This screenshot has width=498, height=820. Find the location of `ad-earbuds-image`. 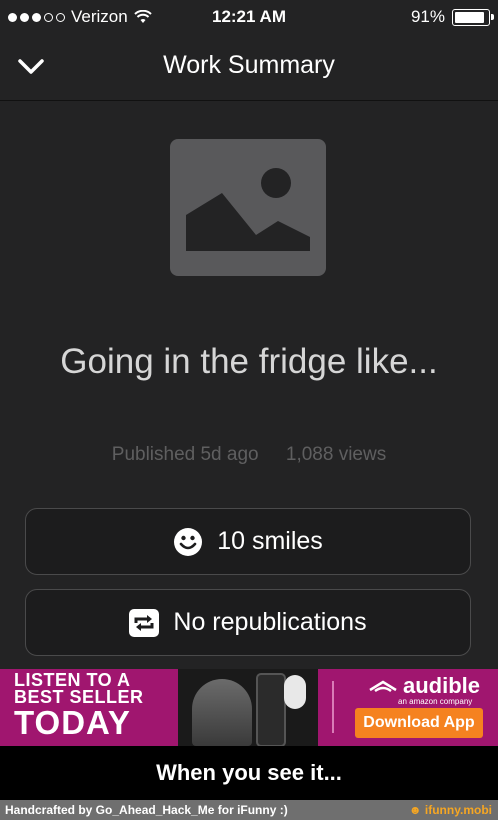

ad-earbuds-image is located at coordinates (295, 692).